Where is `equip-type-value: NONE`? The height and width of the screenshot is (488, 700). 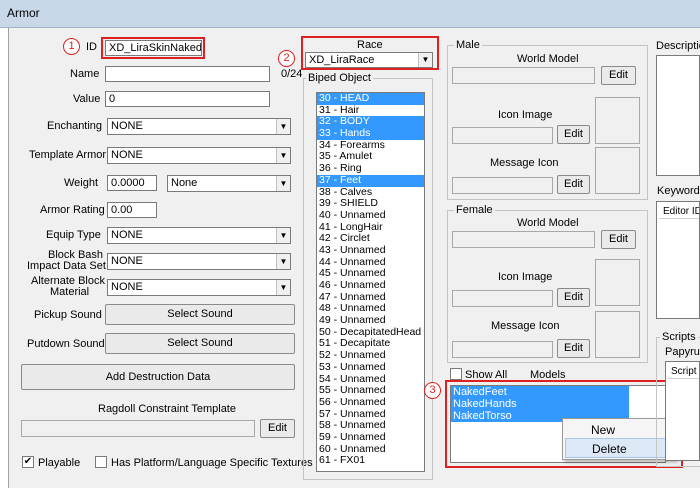 equip-type-value: NONE is located at coordinates (127, 235).